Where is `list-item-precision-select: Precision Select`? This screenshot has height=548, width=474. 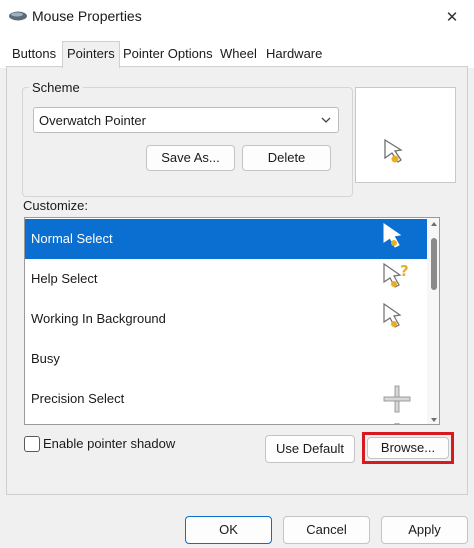
list-item-precision-select: Precision Select is located at coordinates (226, 399).